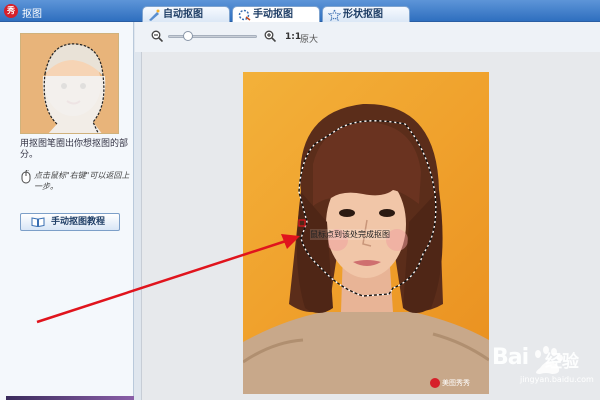 This screenshot has width=600, height=400. I want to click on jingyan-watermark-text: 经验, so click(562, 362).